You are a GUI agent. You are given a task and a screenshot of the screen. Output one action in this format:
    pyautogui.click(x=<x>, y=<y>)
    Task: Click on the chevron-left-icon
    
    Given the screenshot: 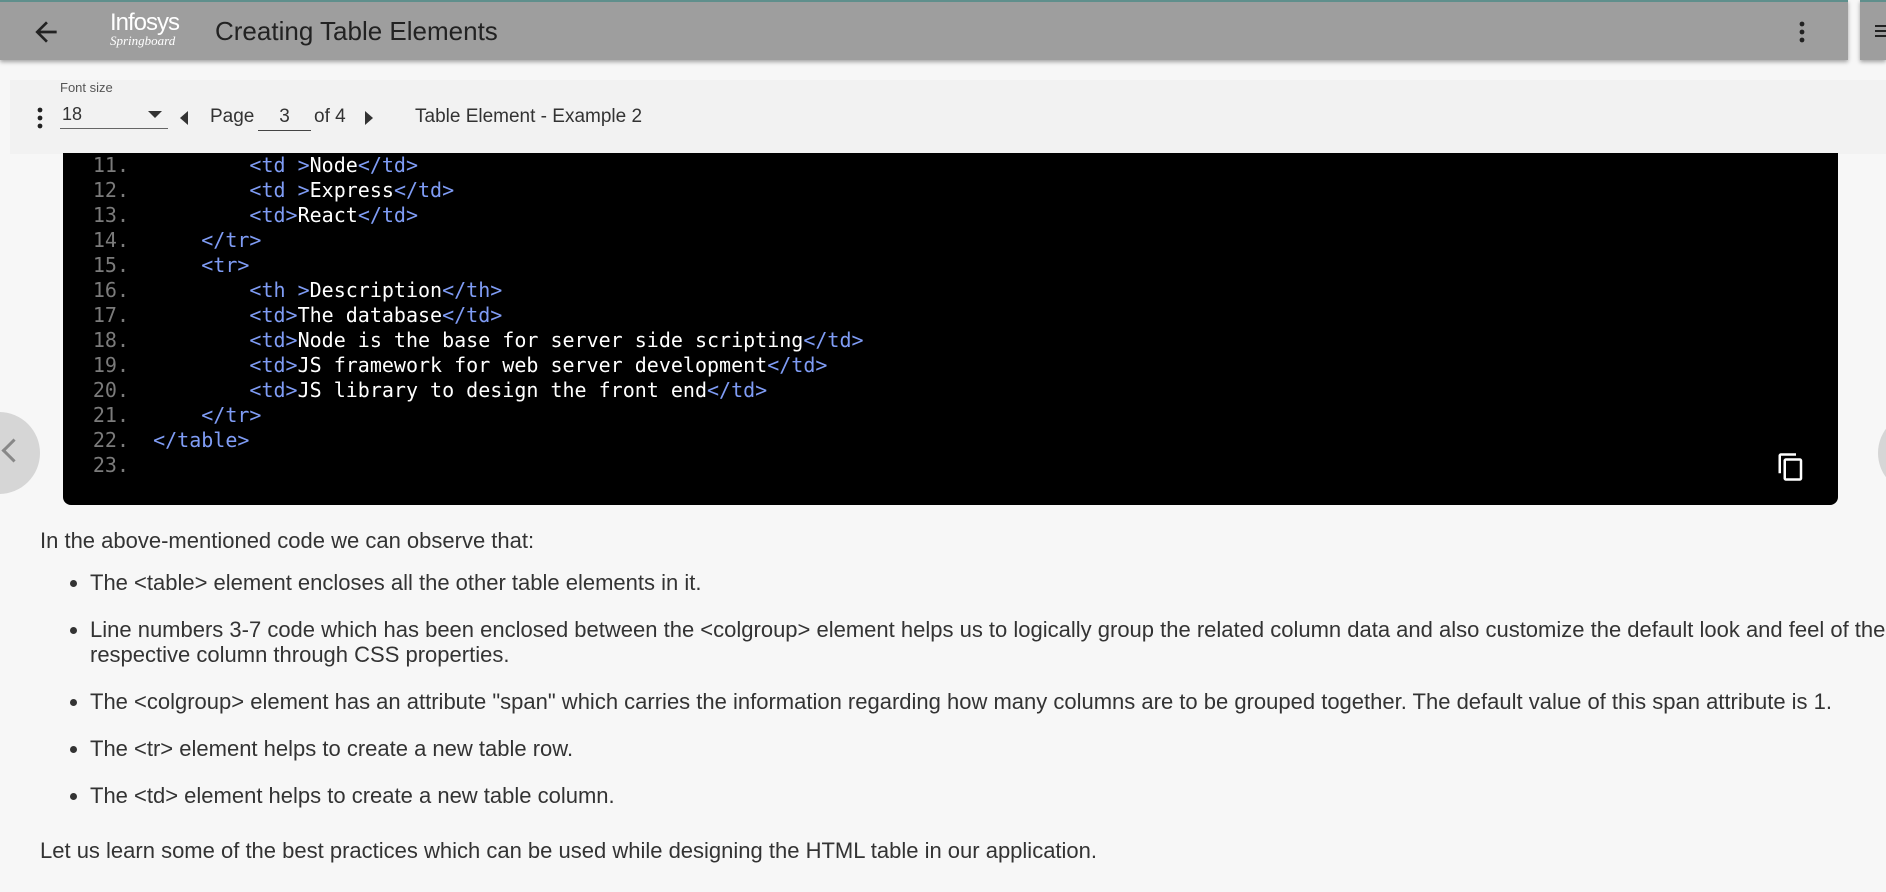 What is the action you would take?
    pyautogui.click(x=13, y=450)
    